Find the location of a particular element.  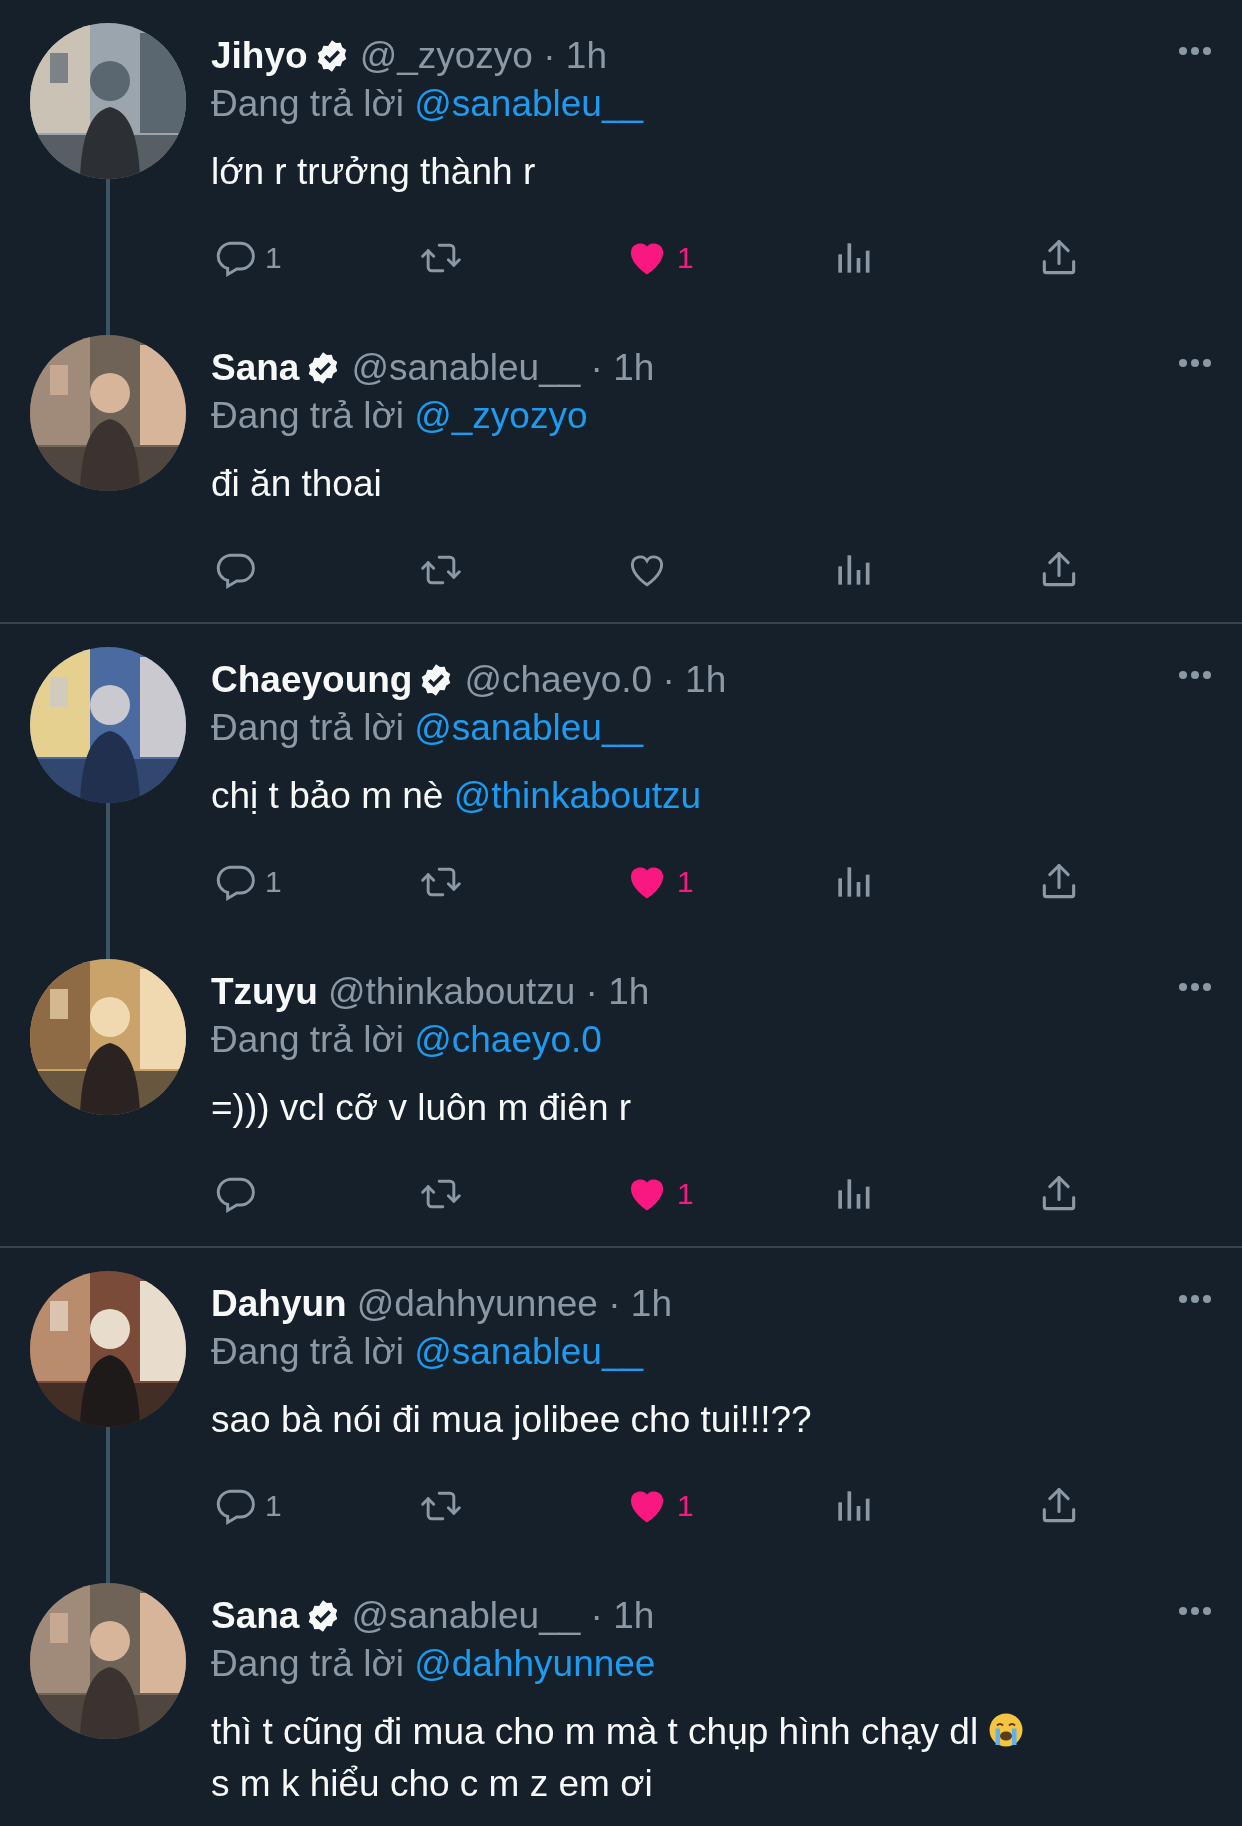

tweet-text: đi ăn thoai is located at coordinates (297, 484).